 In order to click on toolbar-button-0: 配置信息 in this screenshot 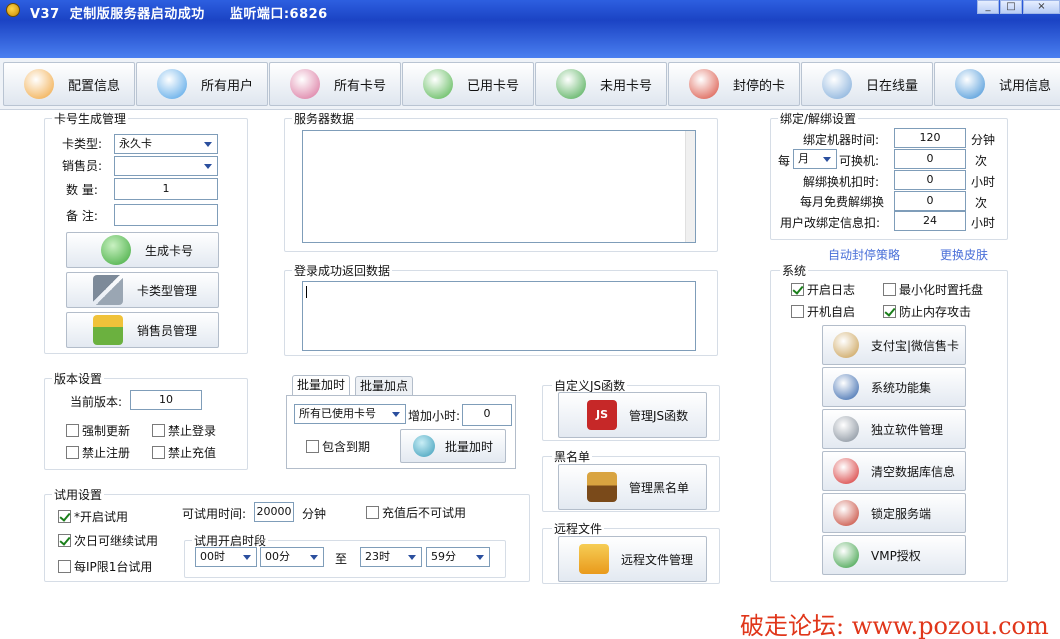, I will do `click(69, 84)`.